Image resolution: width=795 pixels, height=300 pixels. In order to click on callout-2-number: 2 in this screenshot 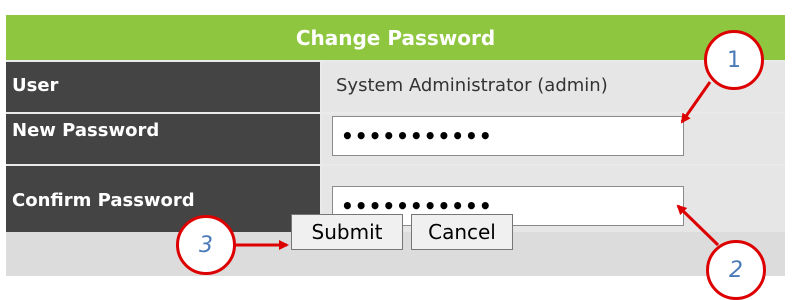, I will do `click(736, 270)`.